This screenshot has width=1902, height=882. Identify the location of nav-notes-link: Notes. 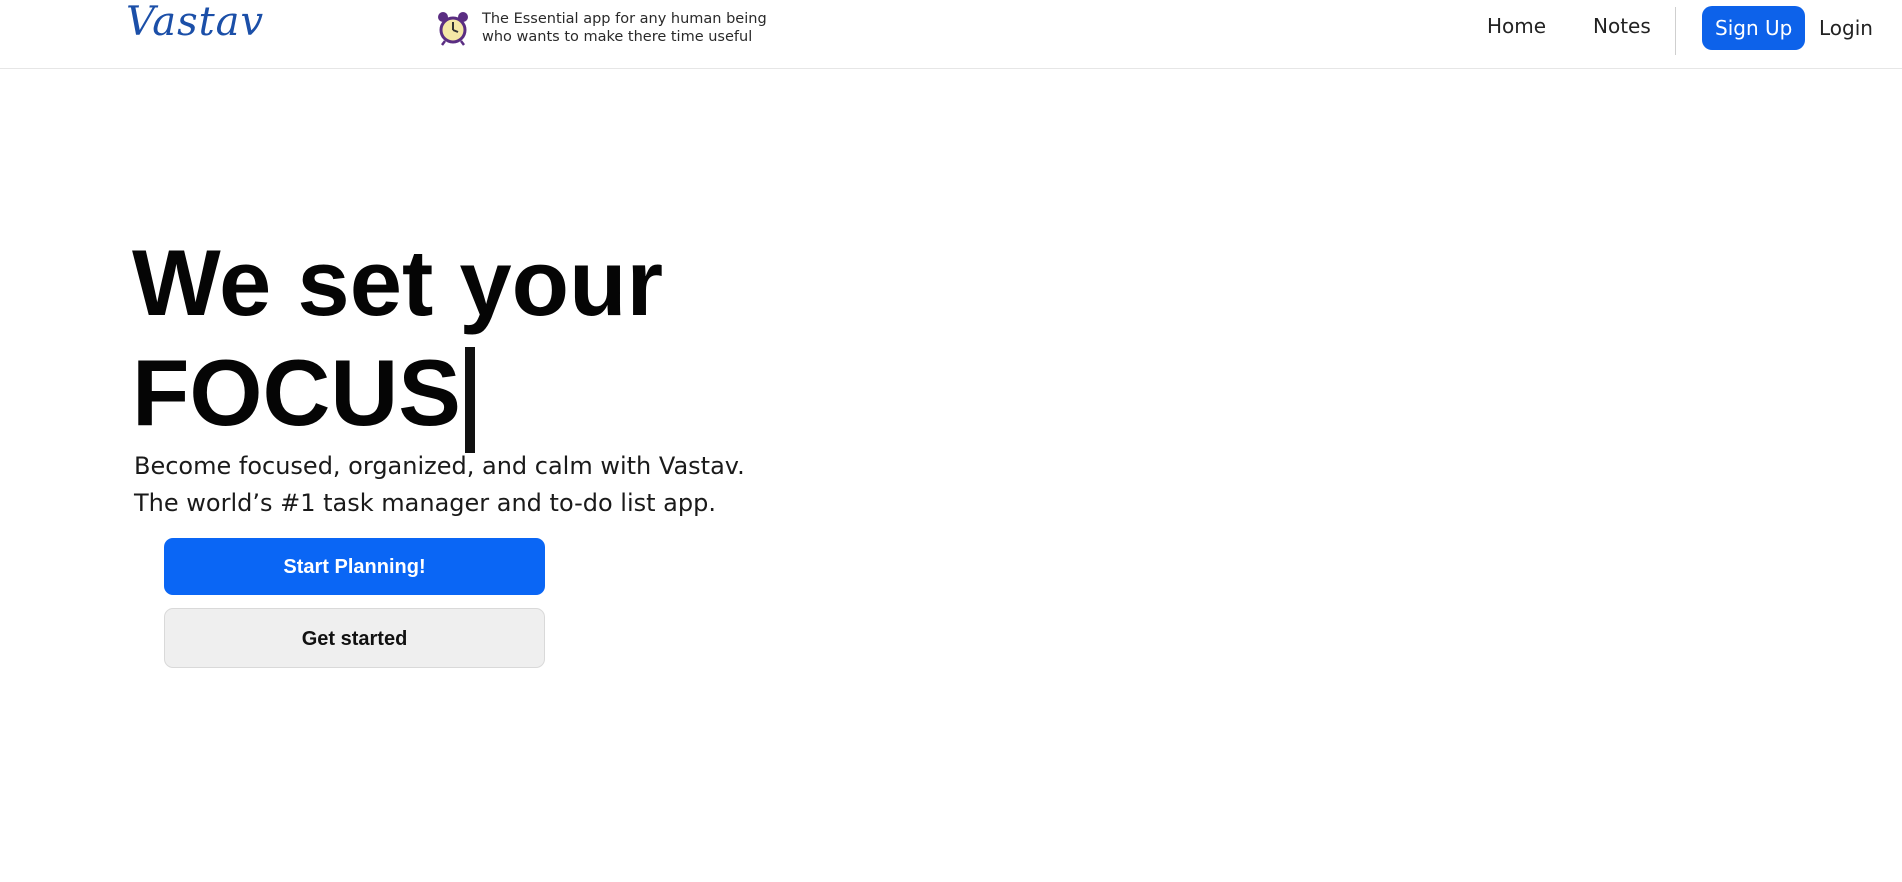
(1622, 26).